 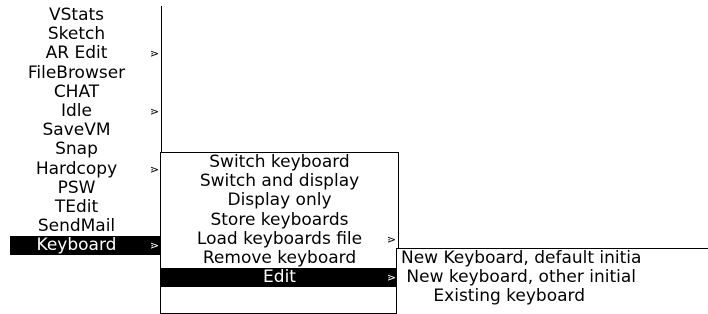 I want to click on menu-item-label: SaveVM, so click(x=76, y=130).